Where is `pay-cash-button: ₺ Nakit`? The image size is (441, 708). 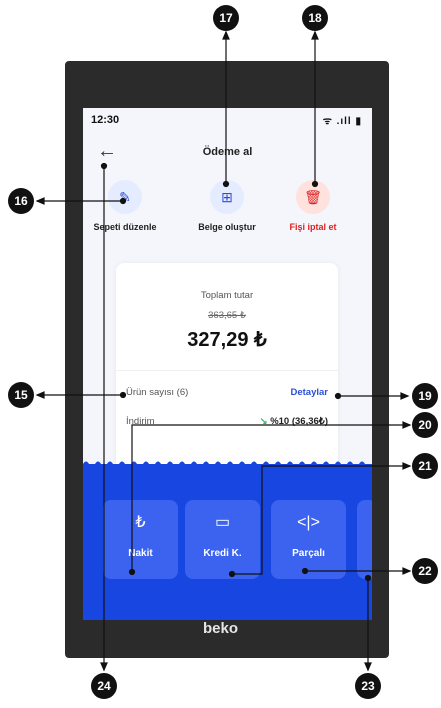
pay-cash-button: ₺ Nakit is located at coordinates (140, 539).